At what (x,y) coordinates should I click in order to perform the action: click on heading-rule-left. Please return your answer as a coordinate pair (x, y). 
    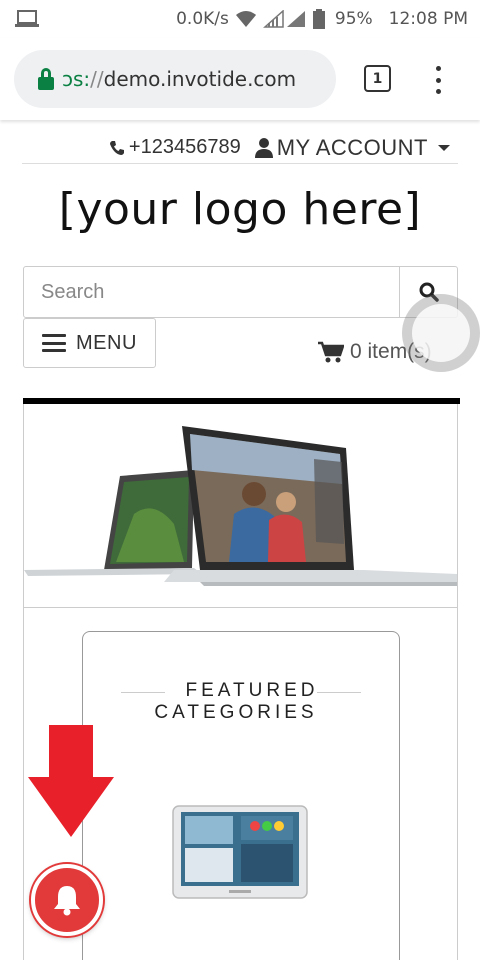
    Looking at the image, I should click on (143, 692).